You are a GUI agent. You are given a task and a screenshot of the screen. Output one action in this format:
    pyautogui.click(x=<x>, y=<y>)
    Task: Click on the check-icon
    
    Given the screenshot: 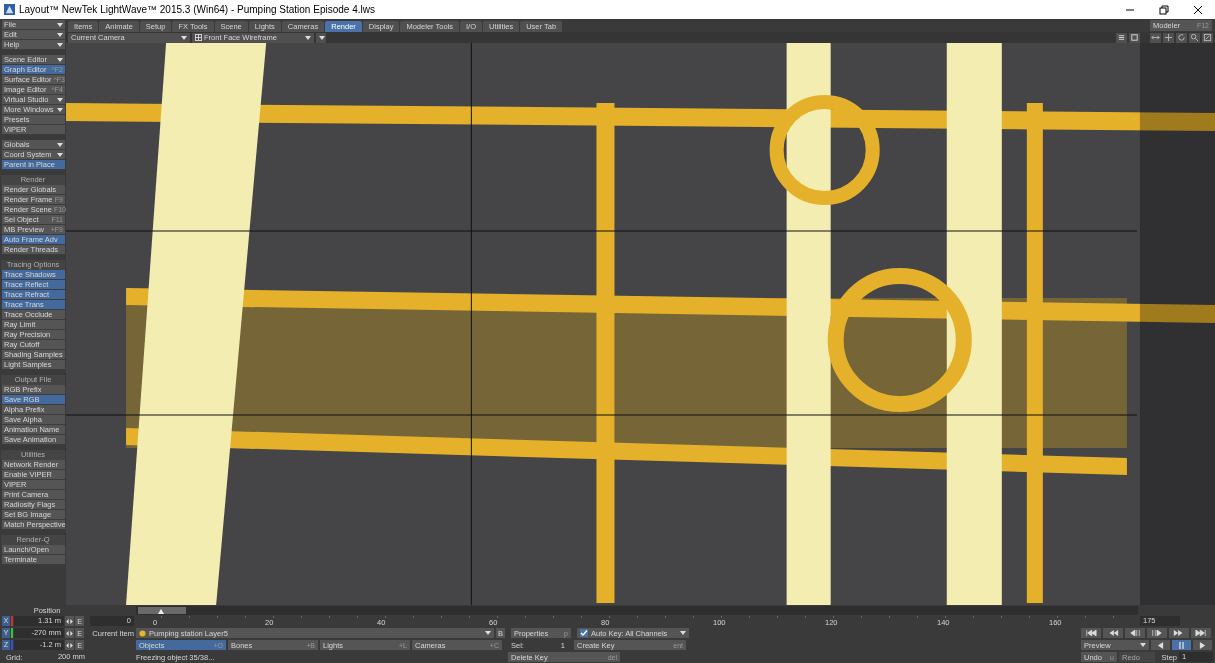 What is the action you would take?
    pyautogui.click(x=584, y=633)
    